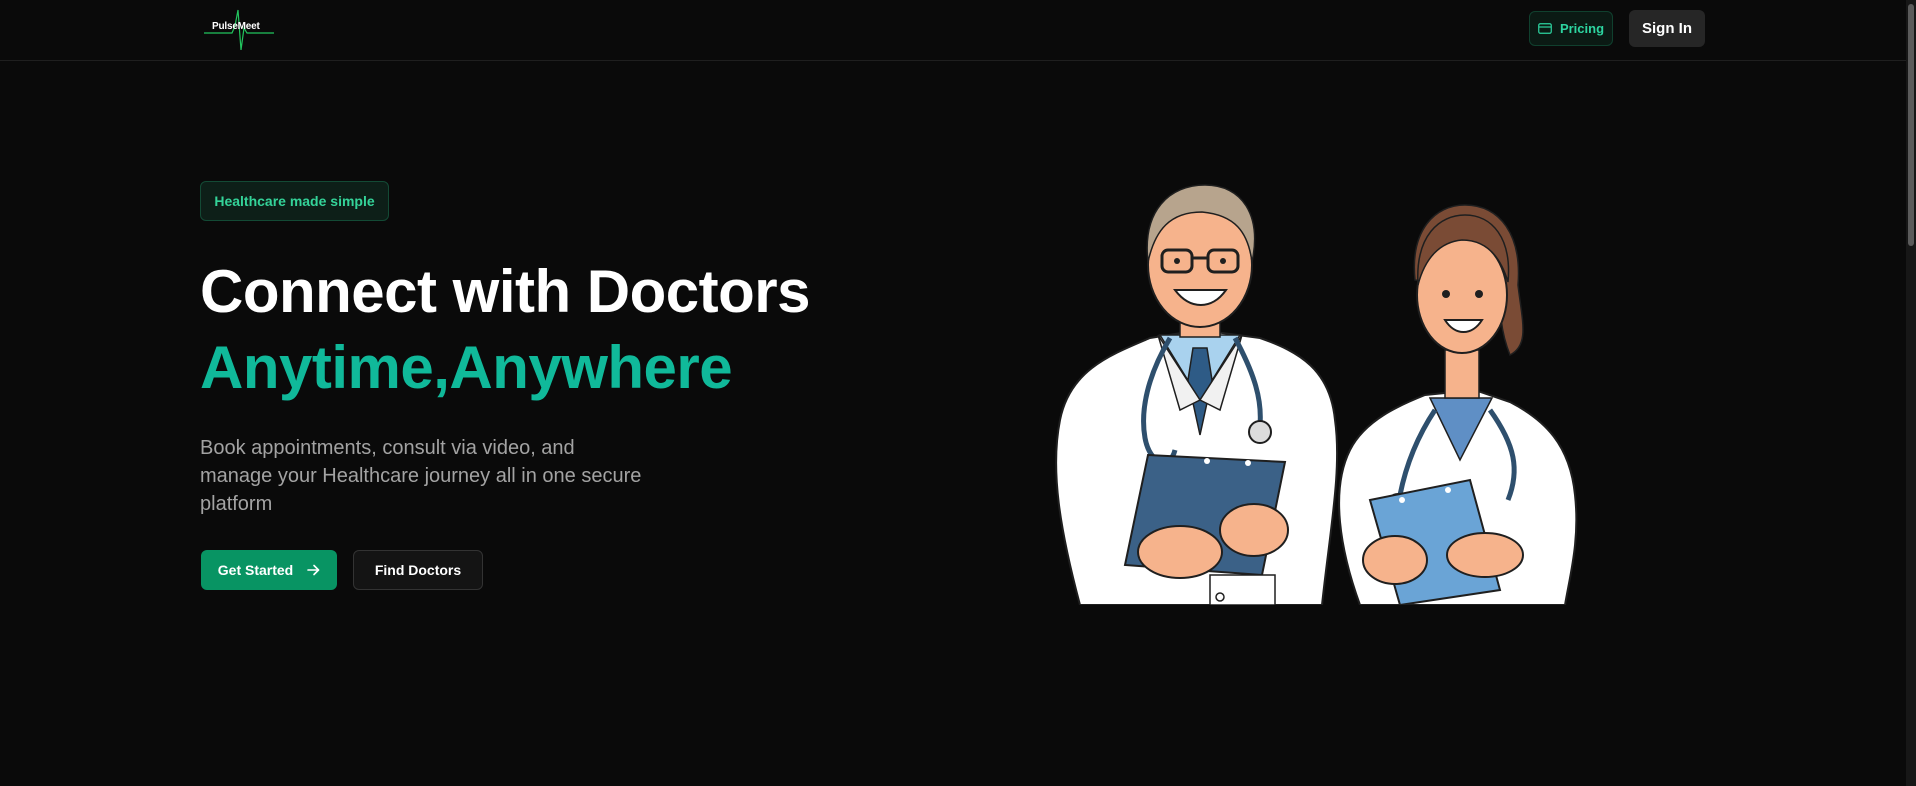 This screenshot has height=786, width=1916. What do you see at coordinates (953, 30) in the screenshot?
I see `top-nav: PulseMeet Pricing Sign In` at bounding box center [953, 30].